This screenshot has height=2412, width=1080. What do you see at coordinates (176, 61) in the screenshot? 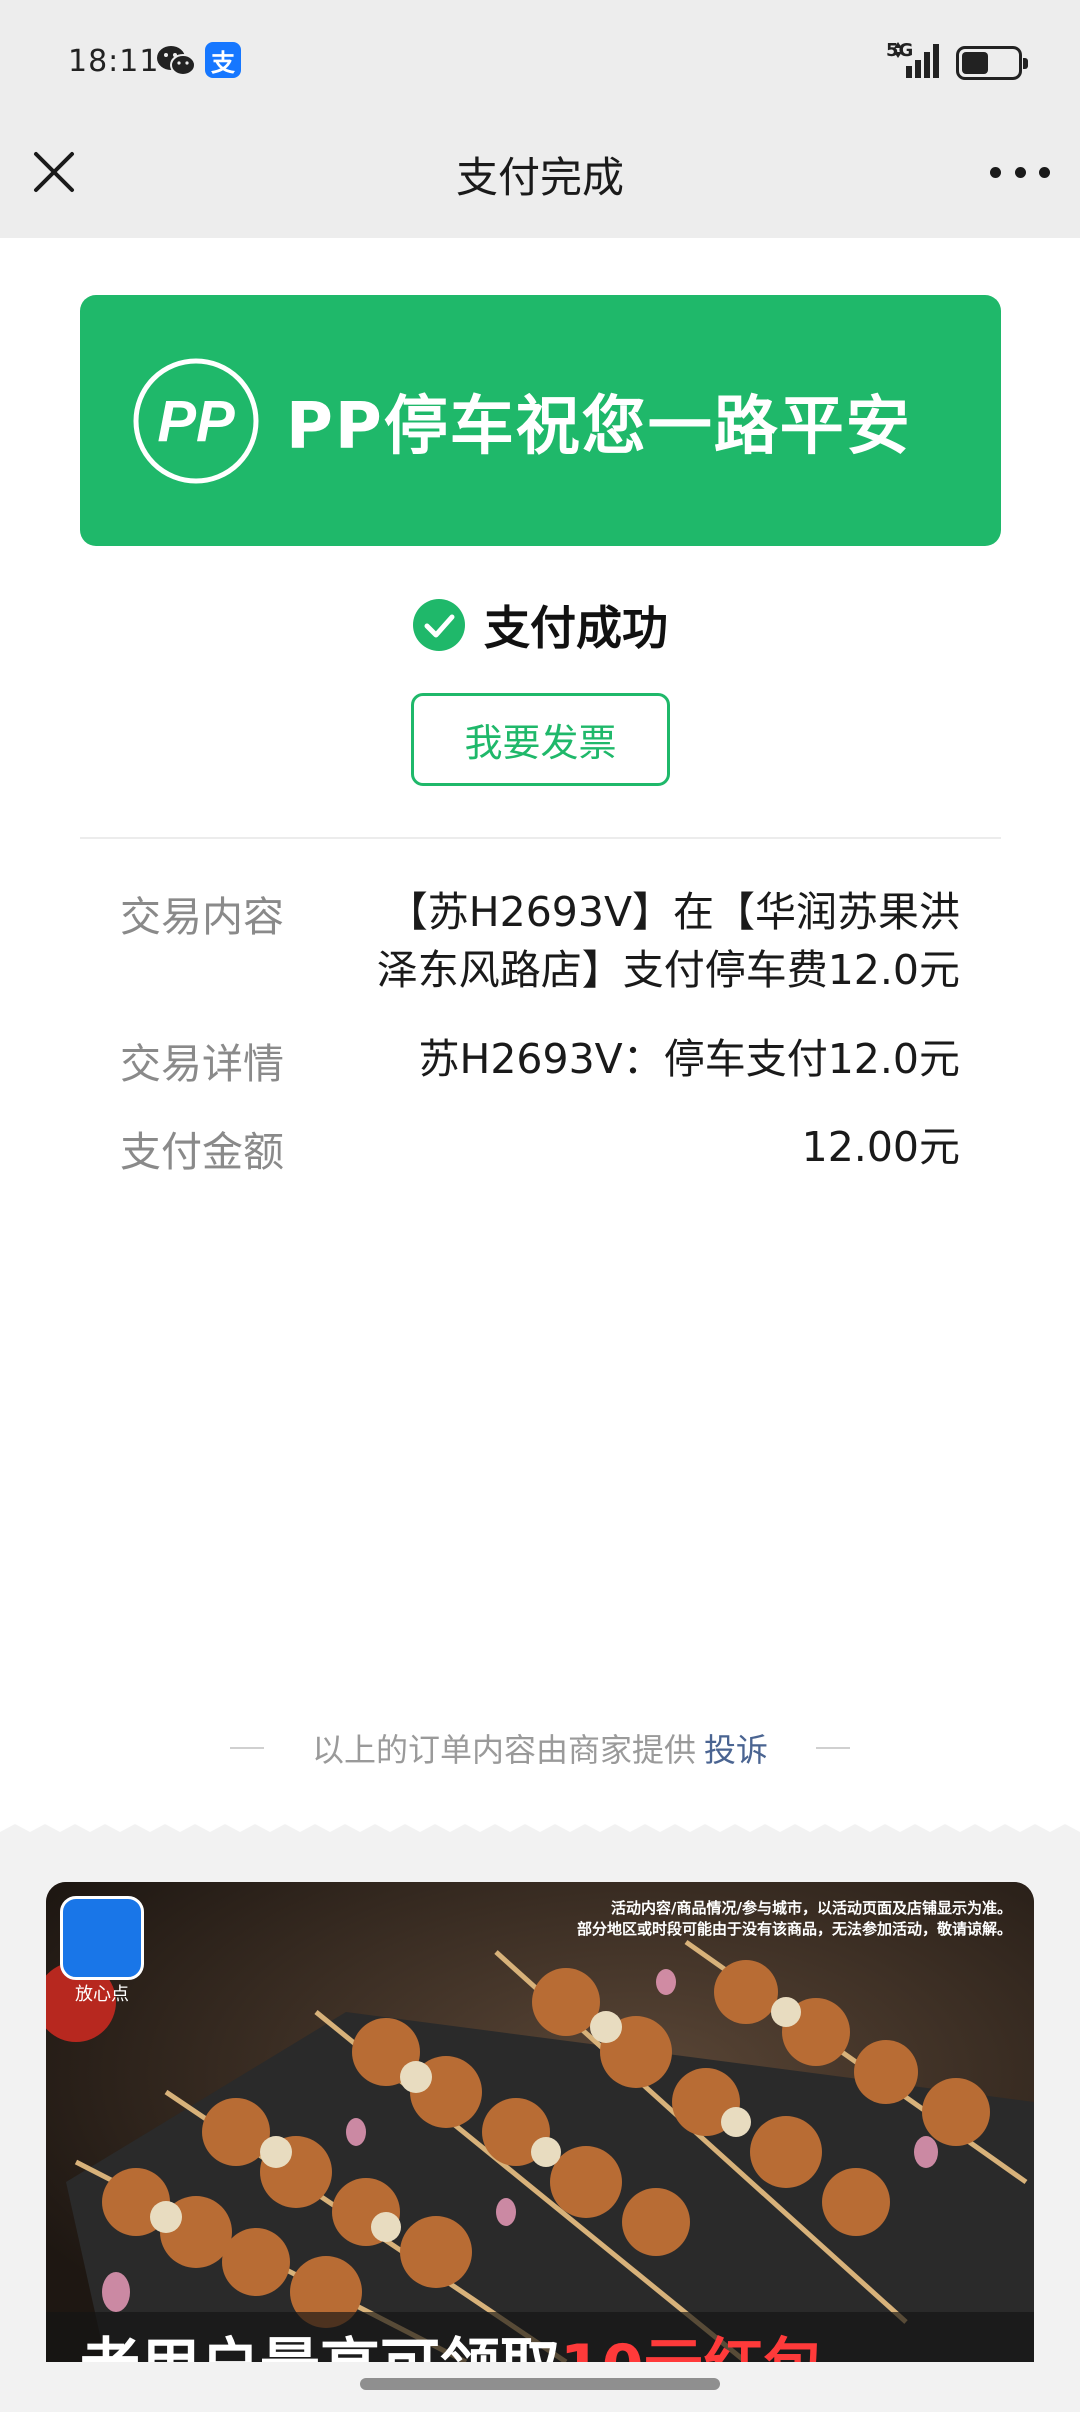
I see `wechat-icon` at bounding box center [176, 61].